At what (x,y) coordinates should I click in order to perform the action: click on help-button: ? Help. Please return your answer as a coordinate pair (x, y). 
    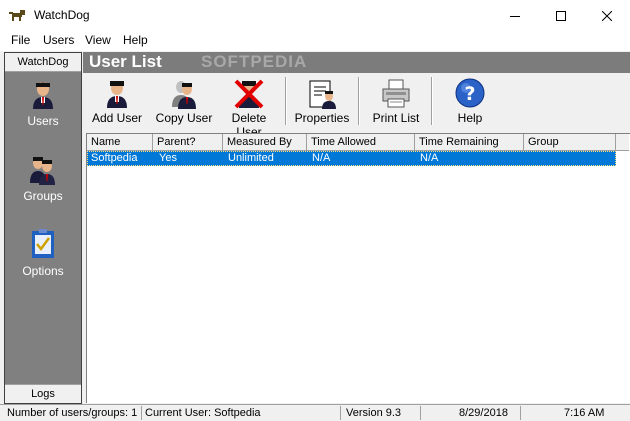
    Looking at the image, I should click on (470, 101).